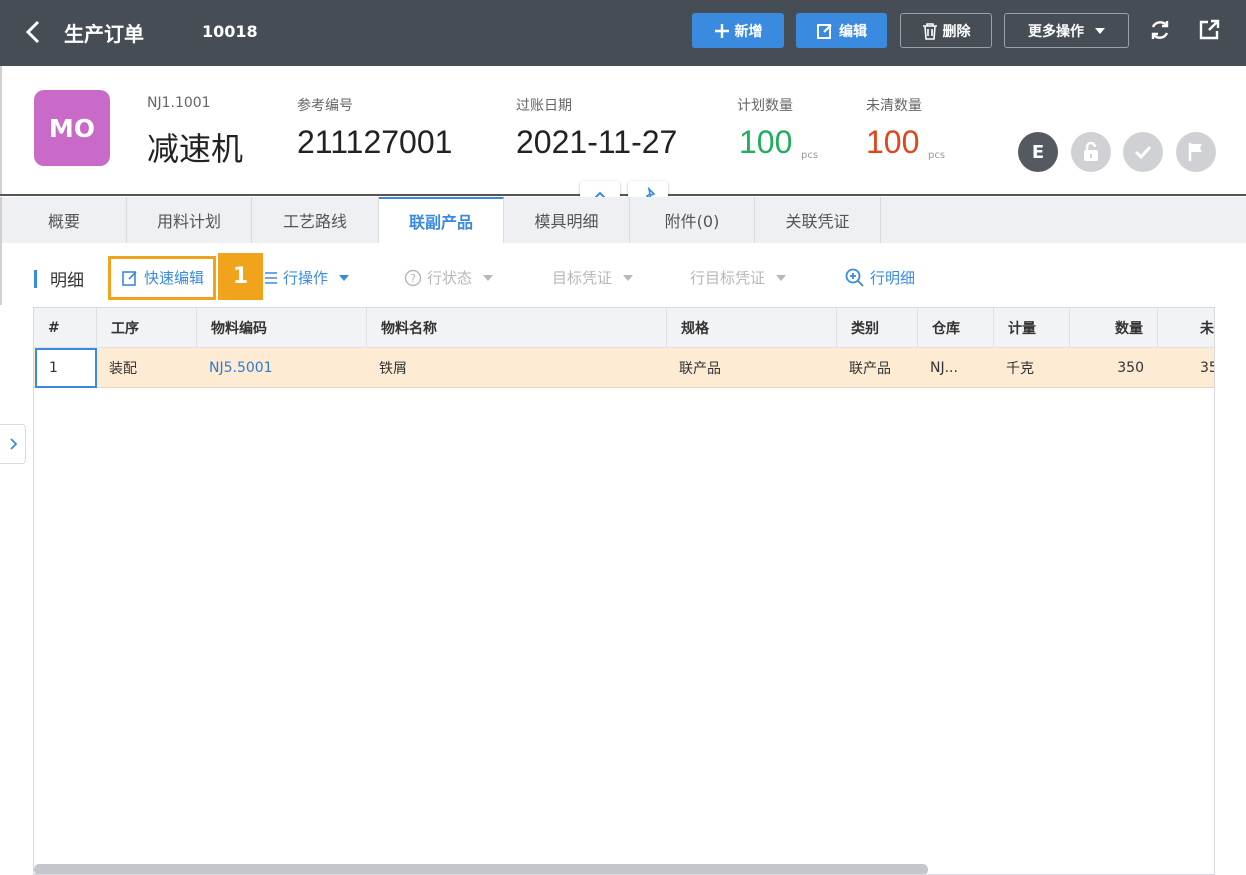 This screenshot has width=1246, height=875. What do you see at coordinates (1114, 328) in the screenshot?
I see `column-header: 数量` at bounding box center [1114, 328].